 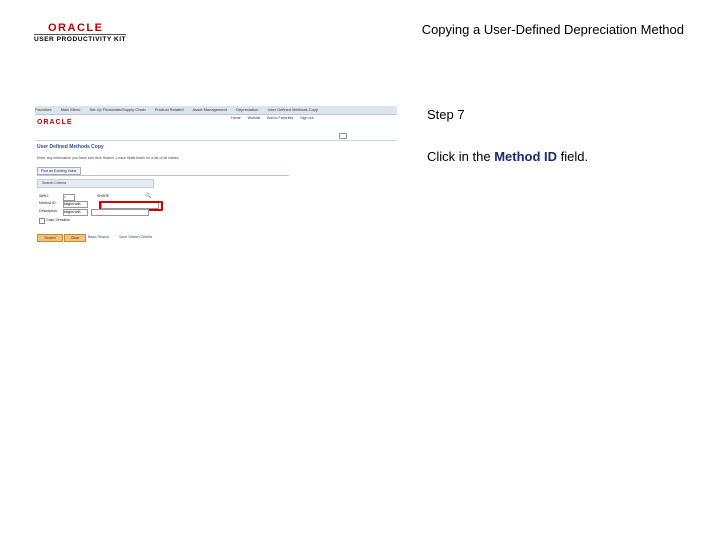 What do you see at coordinates (306, 118) in the screenshot?
I see `link-sign-out: Sign out` at bounding box center [306, 118].